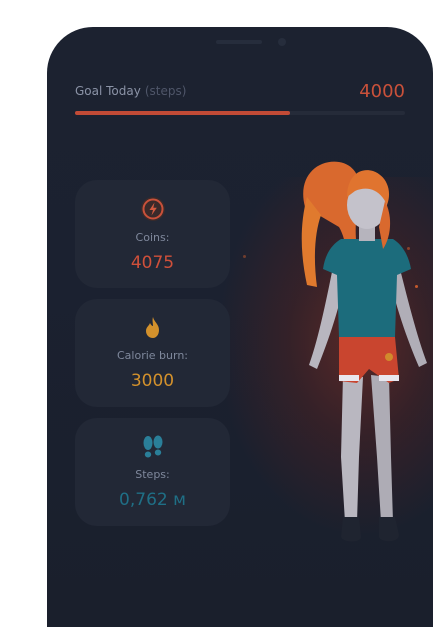 This screenshot has height=627, width=433. I want to click on flame-icon, so click(152, 327).